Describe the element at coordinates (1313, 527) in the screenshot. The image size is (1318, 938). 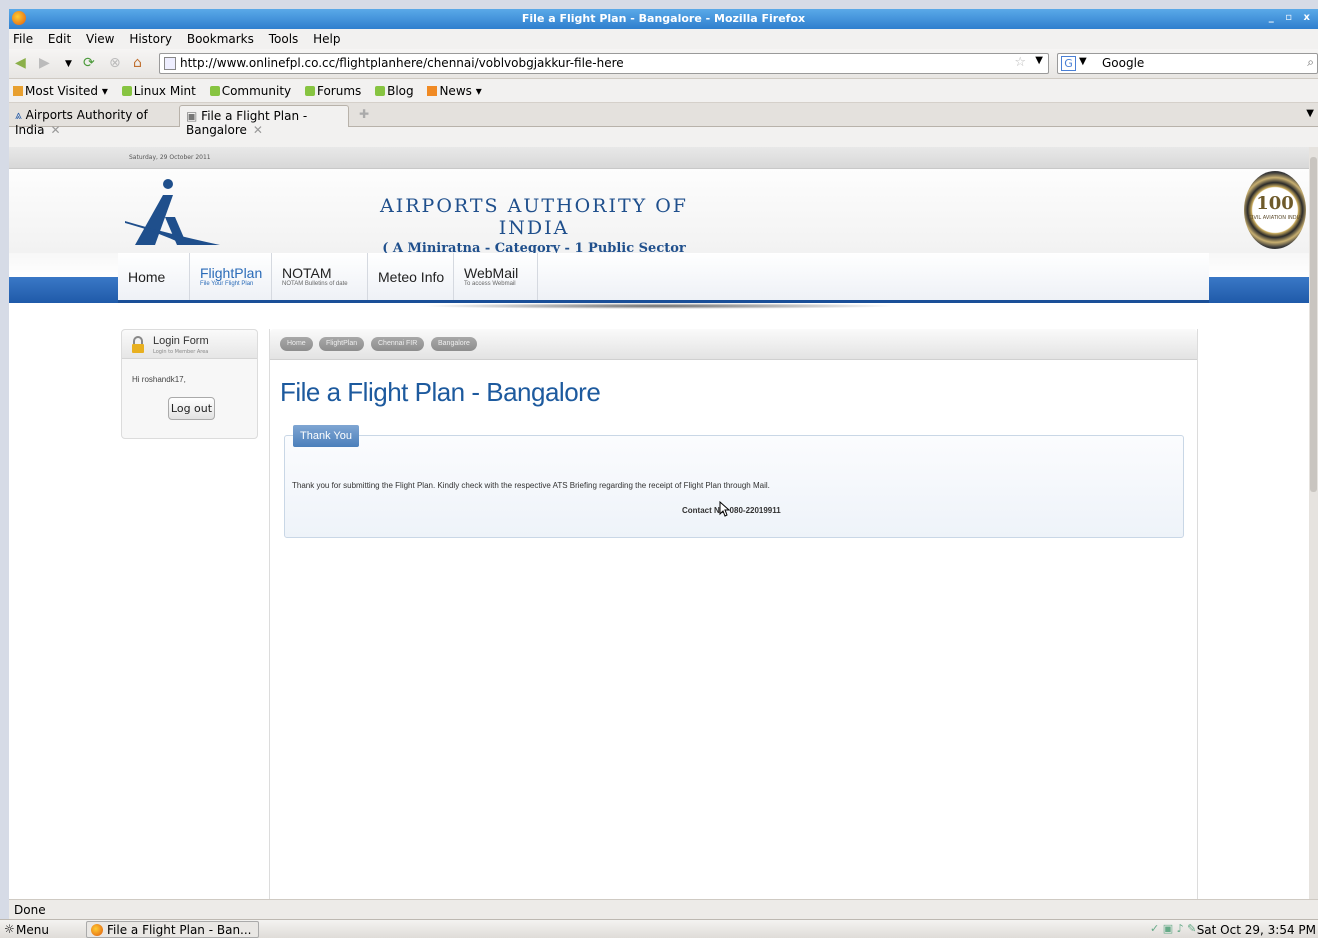
I see `vertical-scrollbar` at that location.